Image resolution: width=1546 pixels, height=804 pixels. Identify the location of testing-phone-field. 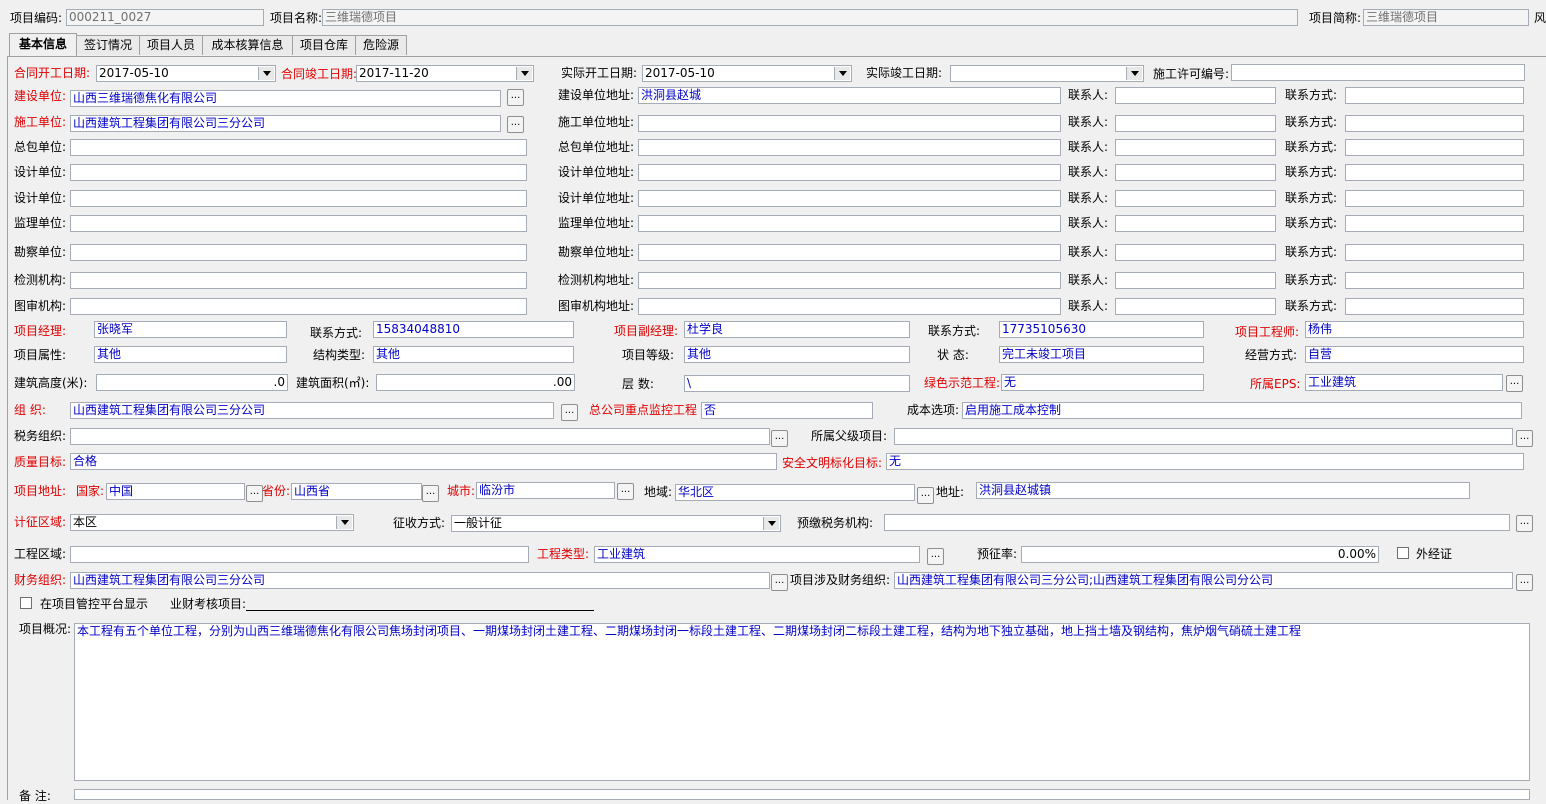
(1434, 280).